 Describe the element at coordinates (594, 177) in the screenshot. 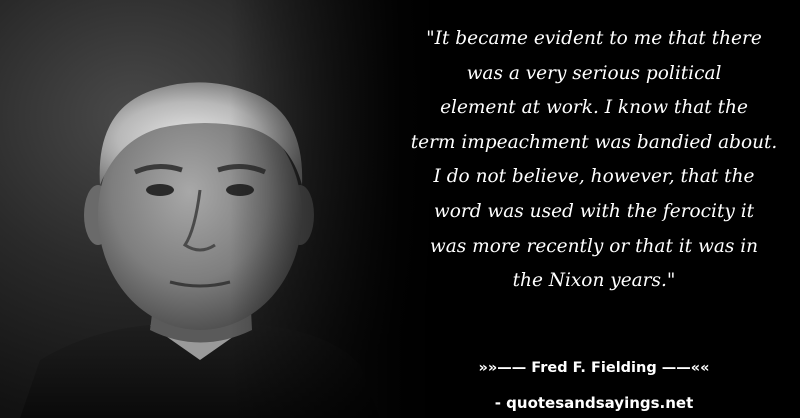

I see `quote-line: I do not believe, however, that the` at that location.